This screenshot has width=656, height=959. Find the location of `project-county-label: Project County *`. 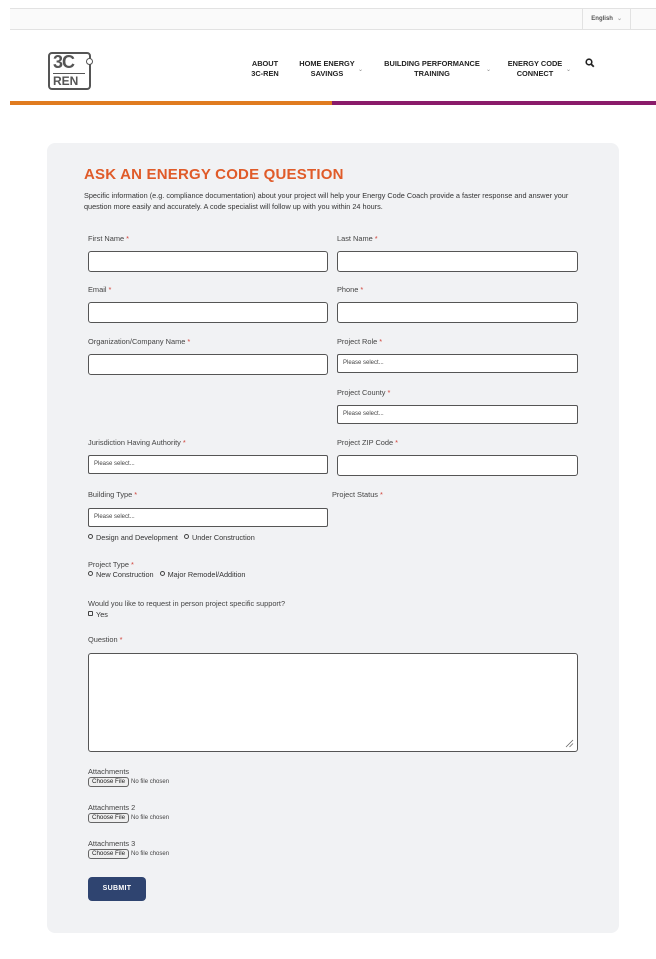

project-county-label: Project County * is located at coordinates (364, 392).